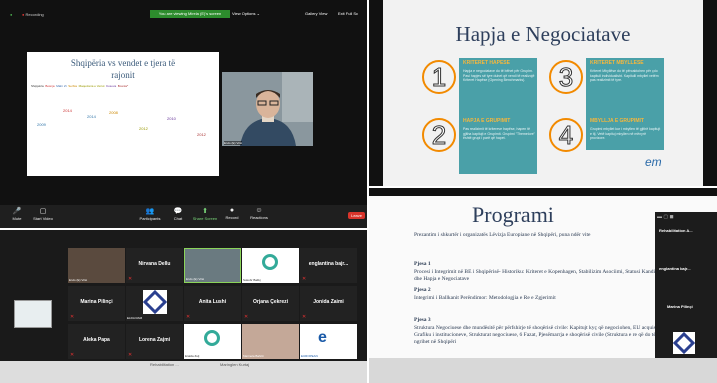 This screenshot has width=717, height=383. What do you see at coordinates (72, 86) in the screenshot?
I see `country-label: Serbia` at bounding box center [72, 86].